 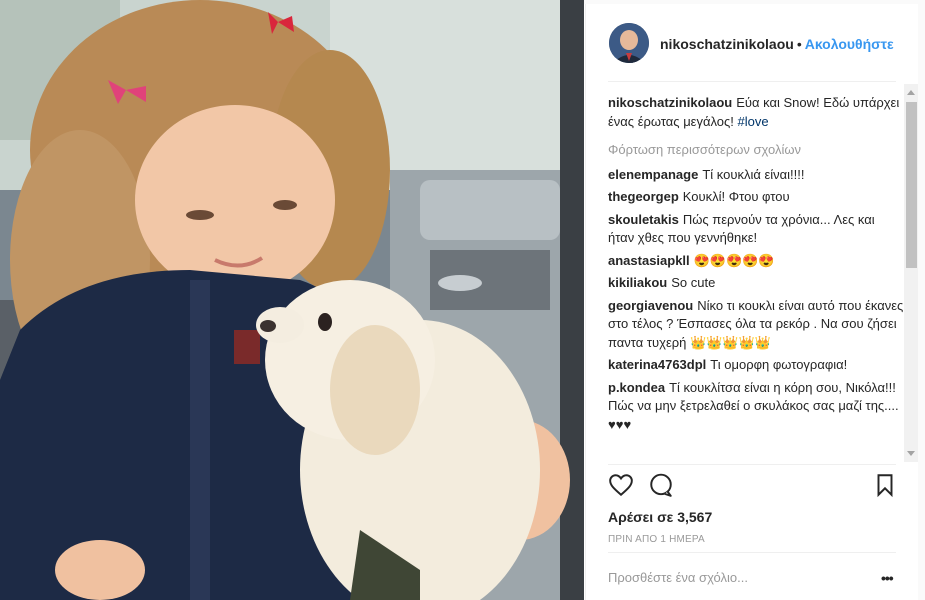 What do you see at coordinates (657, 364) in the screenshot?
I see `comment-username: katerina4763dpl` at bounding box center [657, 364].